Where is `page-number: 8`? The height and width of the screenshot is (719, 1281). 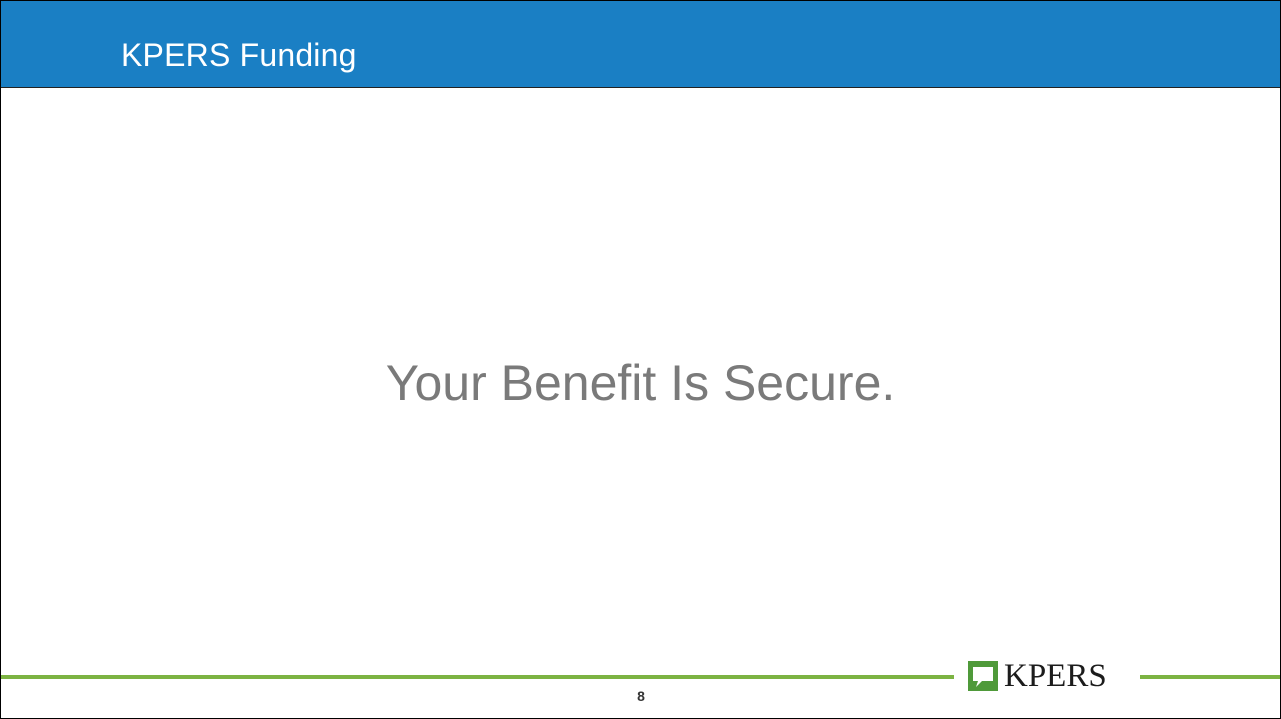
page-number: 8 is located at coordinates (641, 696).